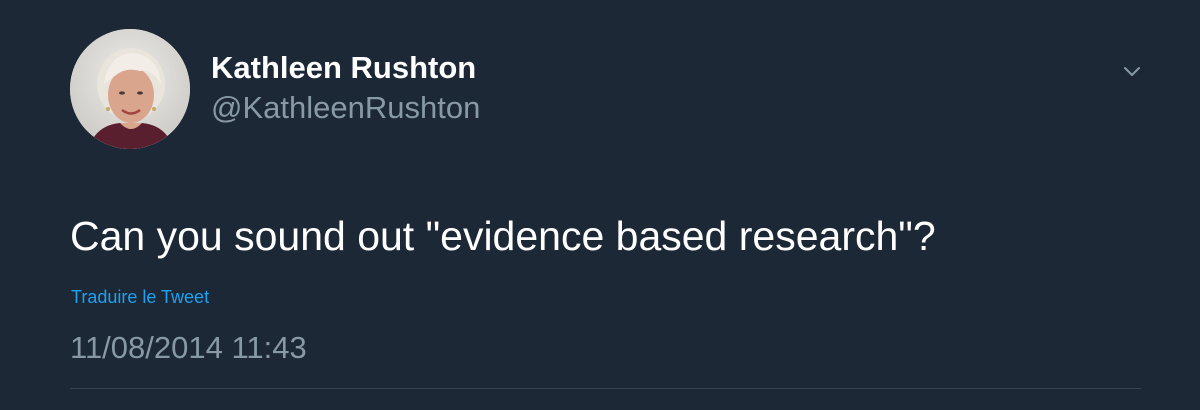 The image size is (1200, 410). What do you see at coordinates (188, 348) in the screenshot?
I see `tweet-timestamp: 11/08/2014 11:43` at bounding box center [188, 348].